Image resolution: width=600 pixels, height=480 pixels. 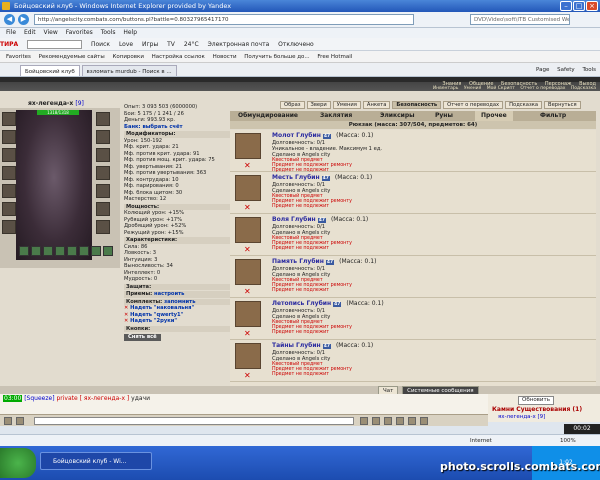 What do you see at coordinates (501, 88) in the screenshot?
I see `site-subnav-item: Мой Скрипт` at bounding box center [501, 88].